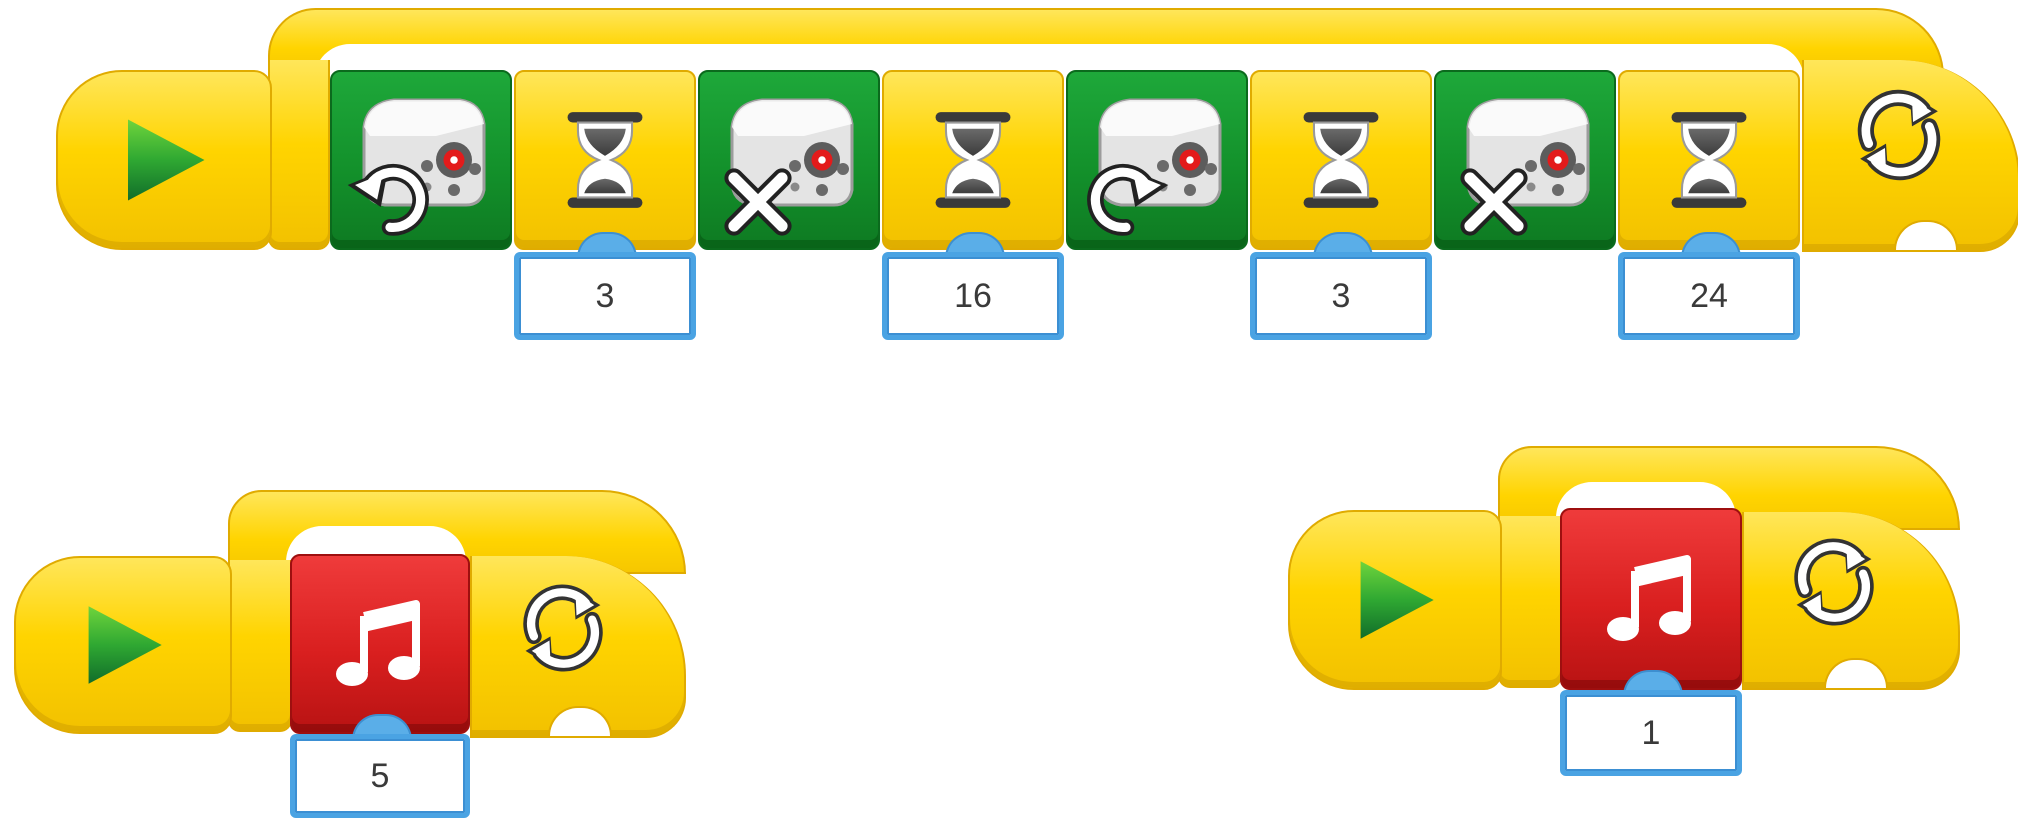  I want to click on loop-end-block, so click(1851, 601).